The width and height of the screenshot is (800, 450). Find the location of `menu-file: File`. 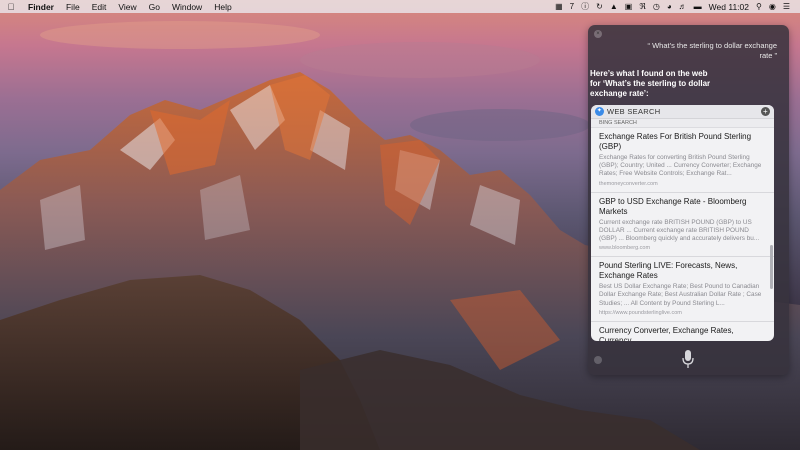

menu-file: File is located at coordinates (73, 7).